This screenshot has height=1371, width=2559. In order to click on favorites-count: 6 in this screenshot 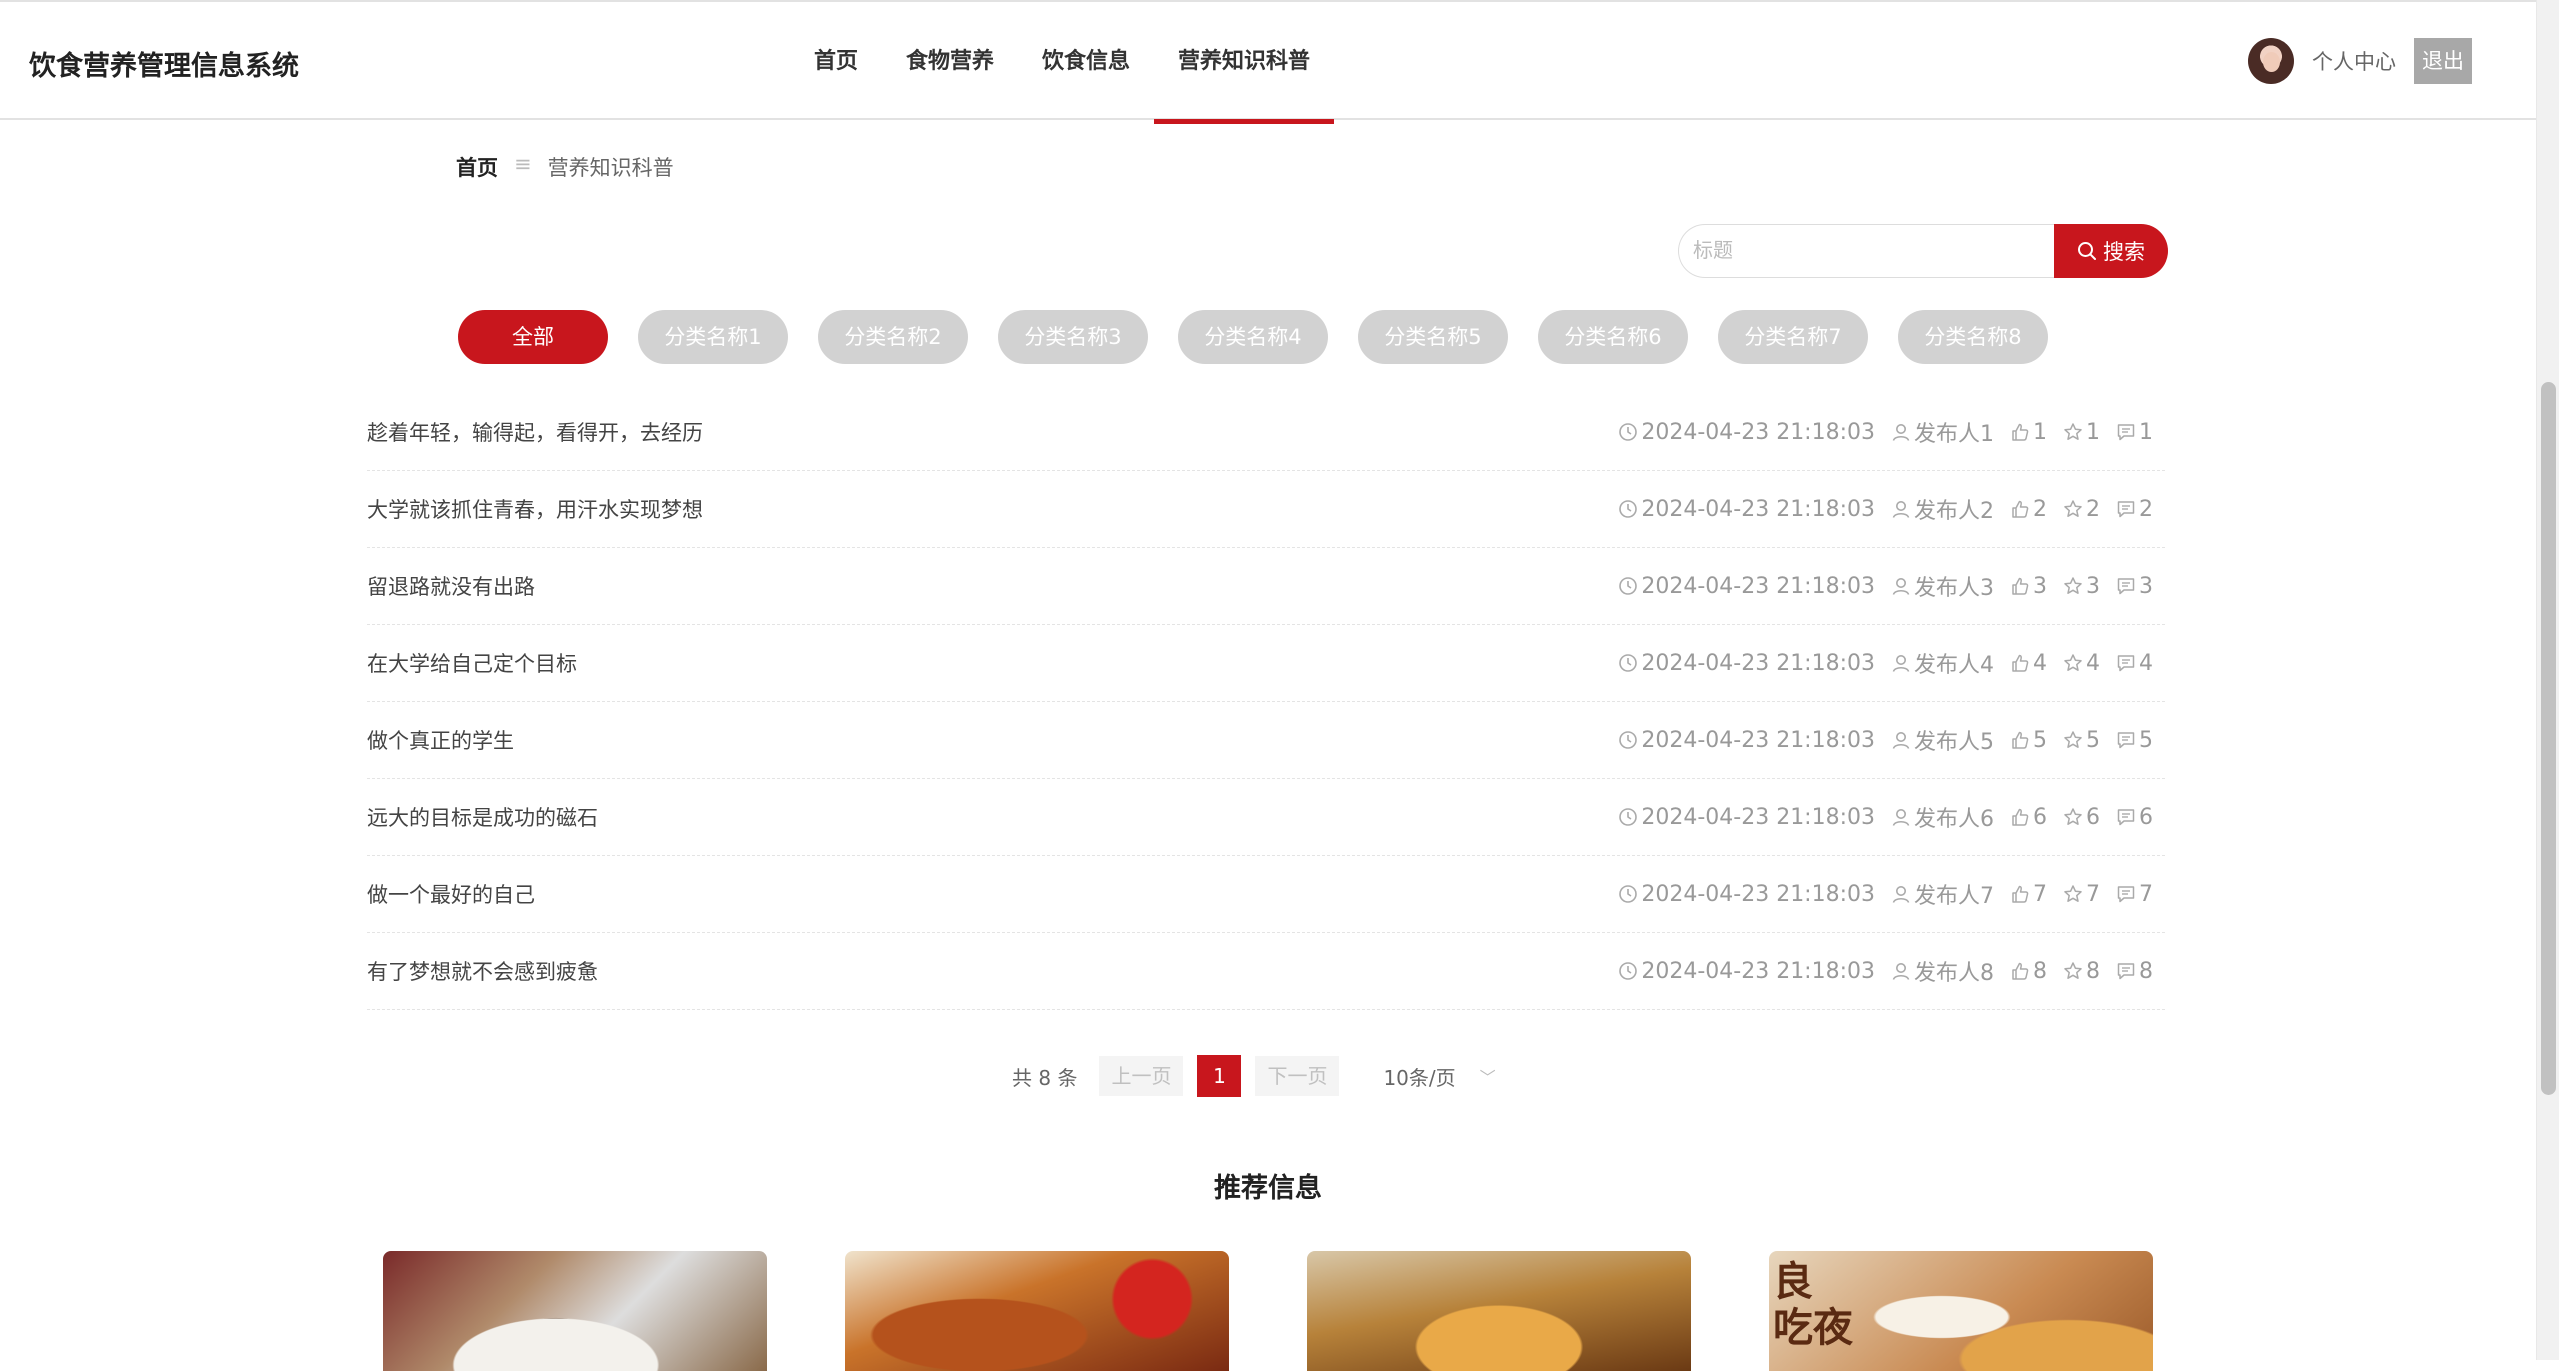, I will do `click(2093, 817)`.